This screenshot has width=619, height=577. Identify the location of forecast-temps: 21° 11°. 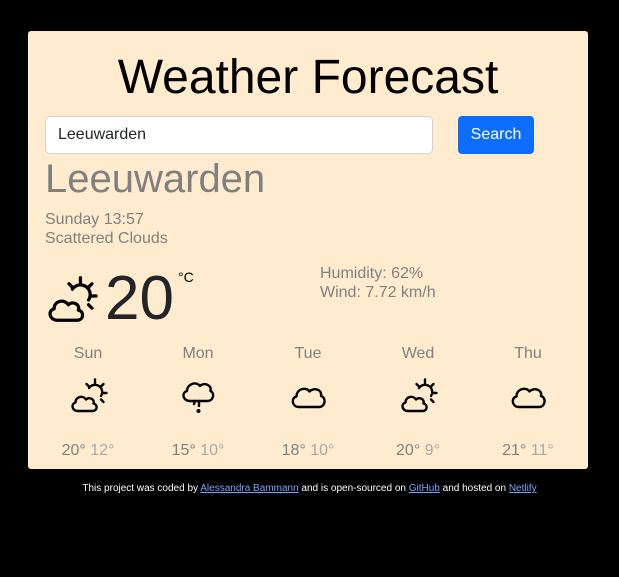
(528, 451).